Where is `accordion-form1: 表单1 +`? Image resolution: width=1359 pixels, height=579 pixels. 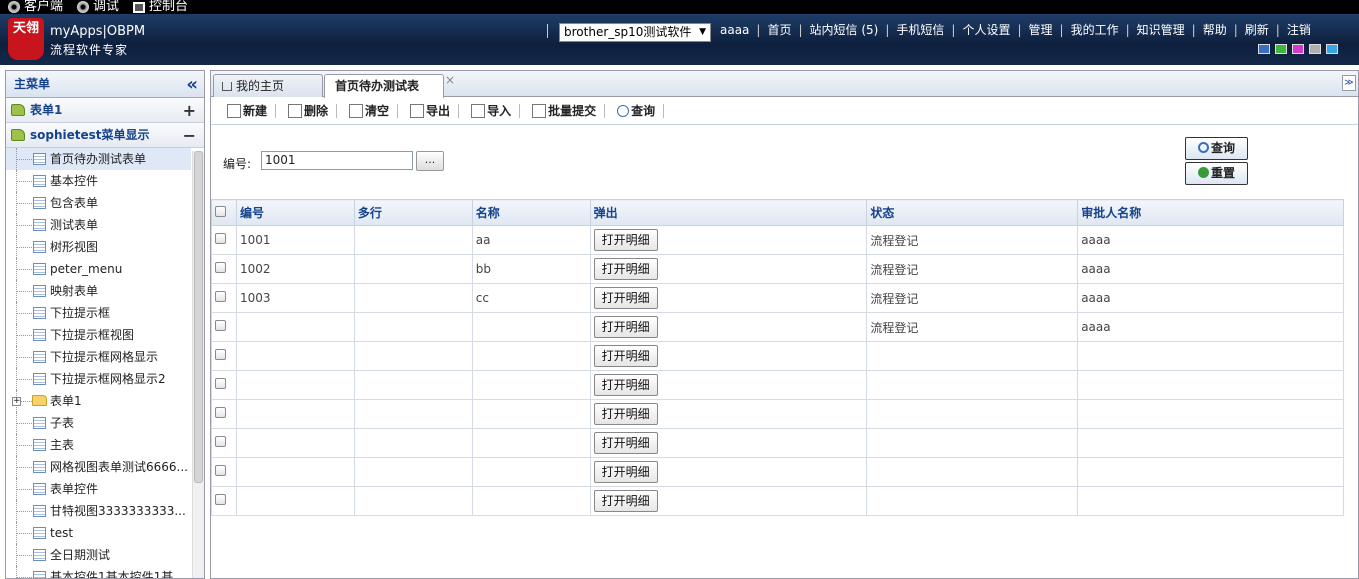 accordion-form1: 表单1 + is located at coordinates (105, 110).